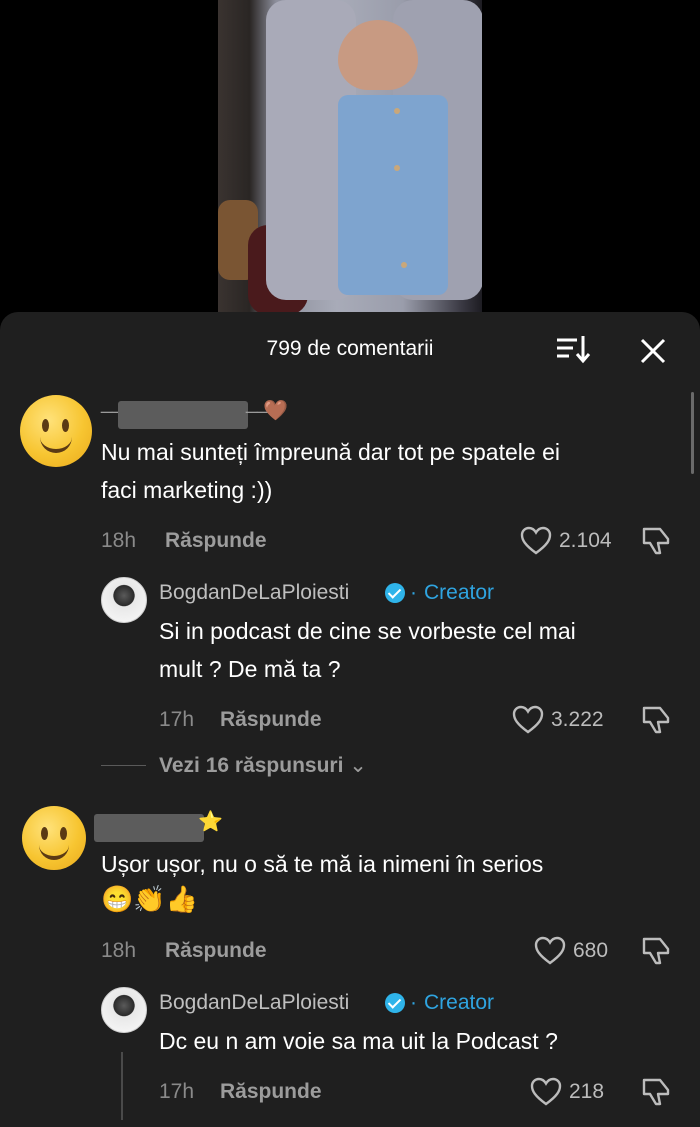  What do you see at coordinates (692, 433) in the screenshot?
I see `scrollbar` at bounding box center [692, 433].